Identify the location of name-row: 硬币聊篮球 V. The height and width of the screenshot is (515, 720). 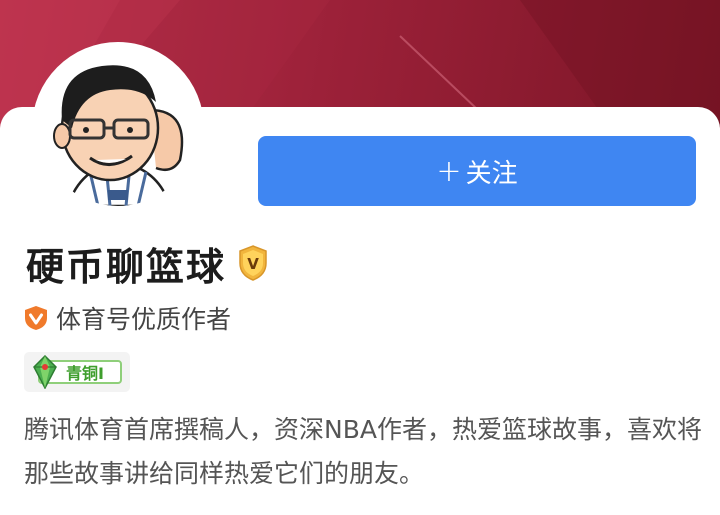
(147, 263).